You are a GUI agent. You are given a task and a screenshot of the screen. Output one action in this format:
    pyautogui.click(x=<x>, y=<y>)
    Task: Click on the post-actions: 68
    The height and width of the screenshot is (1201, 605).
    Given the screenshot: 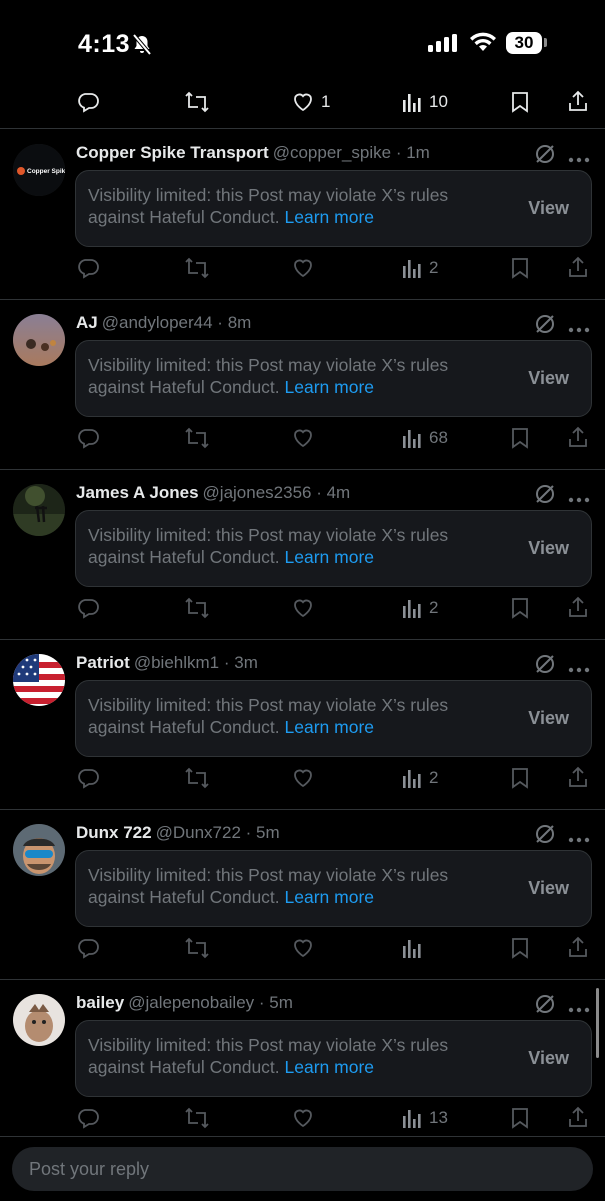 What is the action you would take?
    pyautogui.click(x=302, y=438)
    